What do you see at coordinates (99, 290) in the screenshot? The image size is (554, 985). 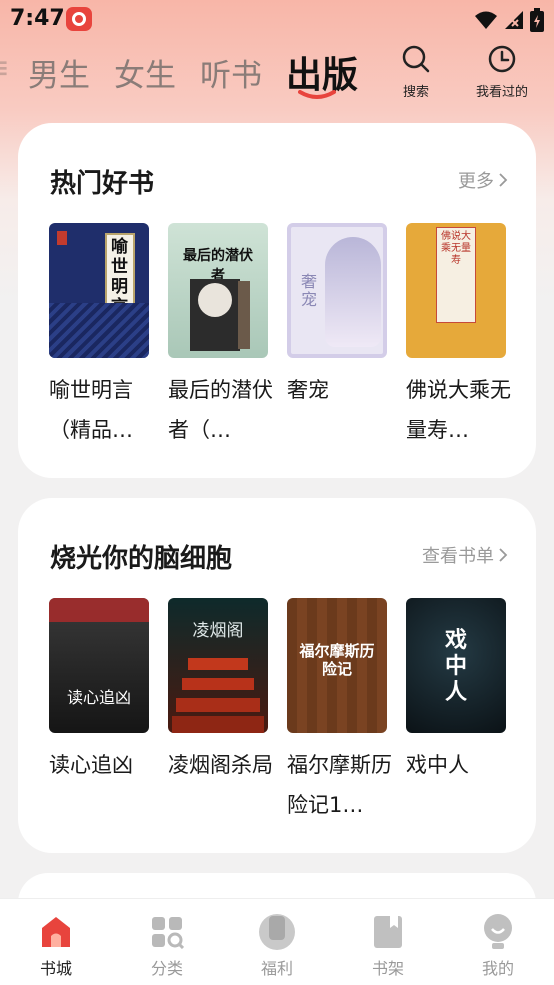 I see `book-cover: 喻世明言` at bounding box center [99, 290].